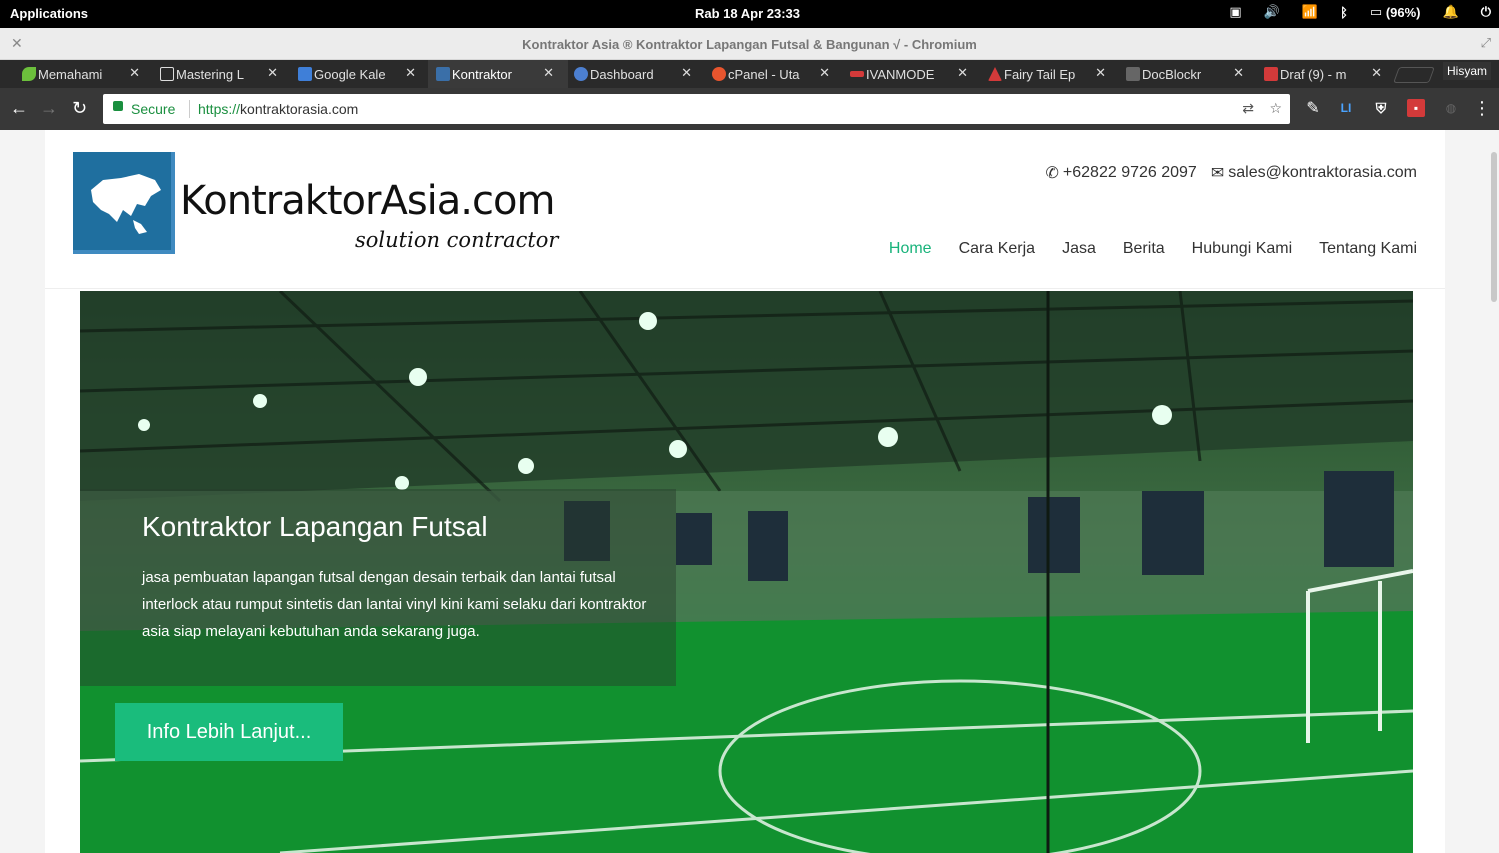  I want to click on tab-label: cPanel - Uta, so click(764, 74).